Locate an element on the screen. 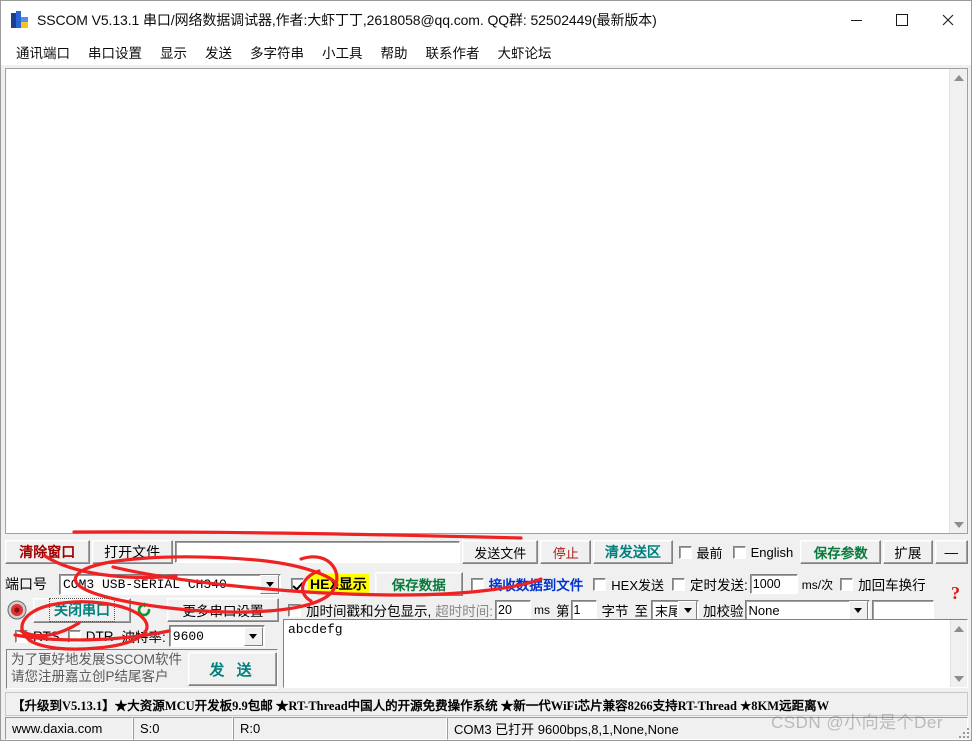  clear-window-button: 清除窗口 is located at coordinates (47, 552).